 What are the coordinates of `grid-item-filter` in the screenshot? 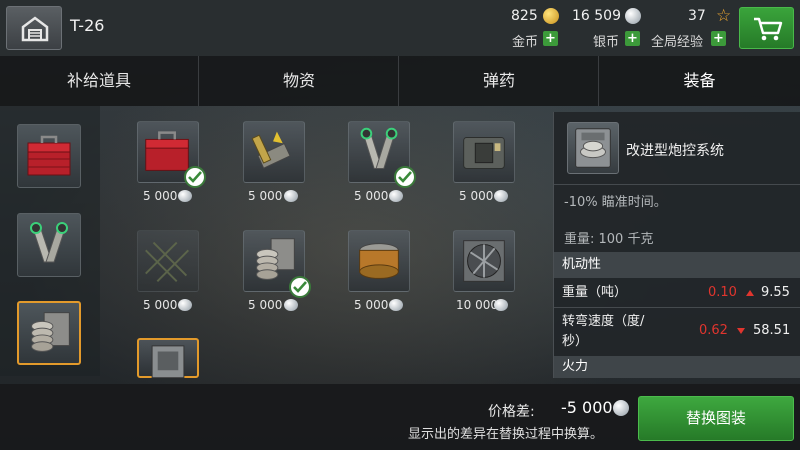 It's located at (379, 261).